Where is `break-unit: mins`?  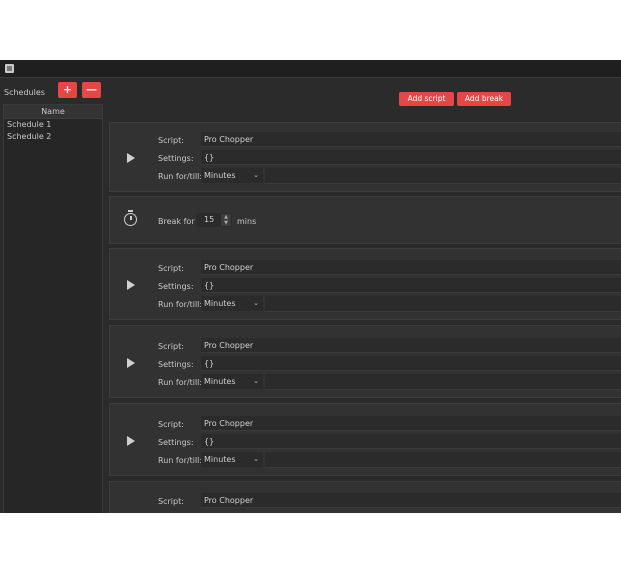
break-unit: mins is located at coordinates (247, 221).